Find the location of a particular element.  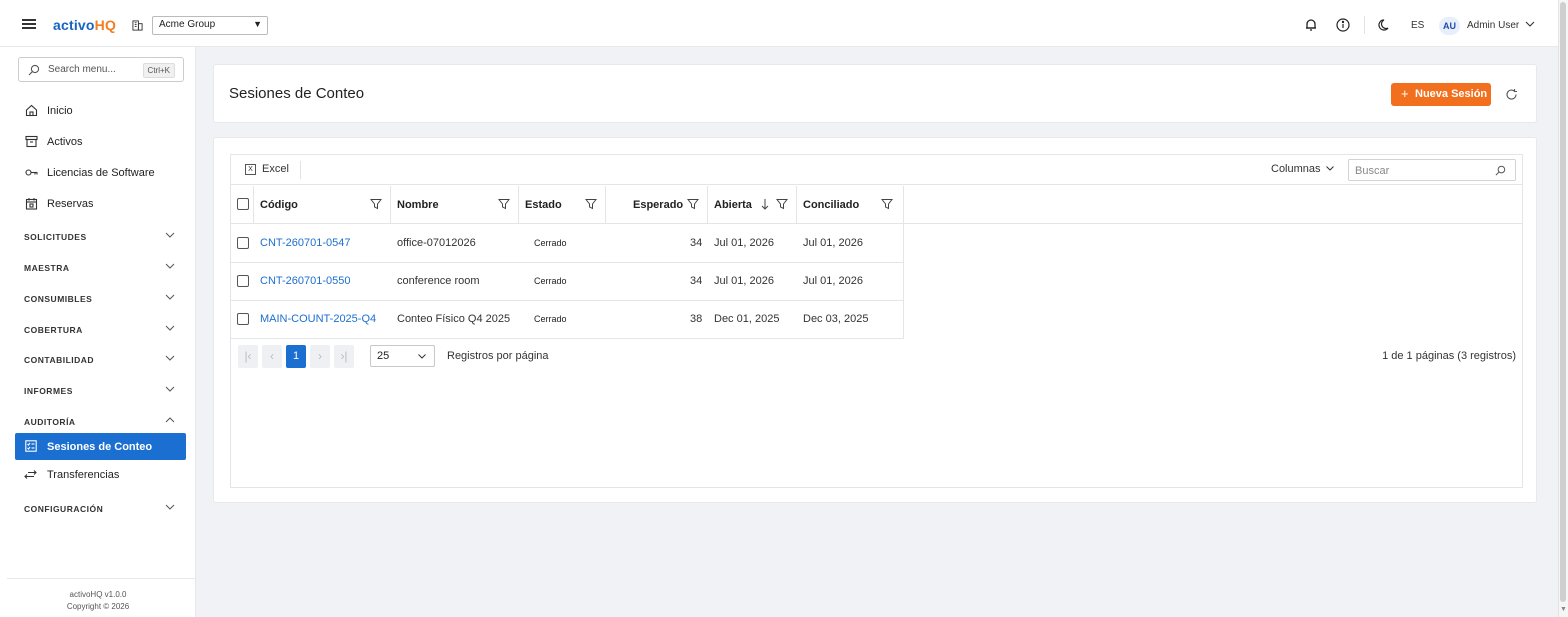

new-session-button: + Nueva Sesión is located at coordinates (1441, 94).